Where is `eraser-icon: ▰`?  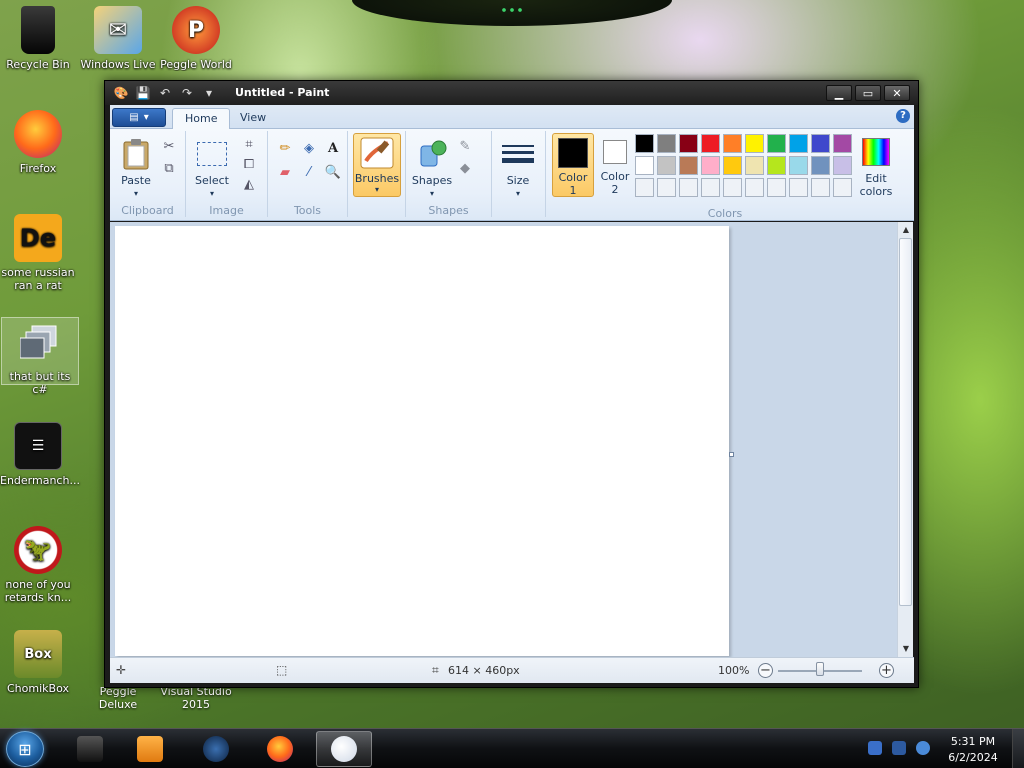 eraser-icon: ▰ is located at coordinates (285, 172).